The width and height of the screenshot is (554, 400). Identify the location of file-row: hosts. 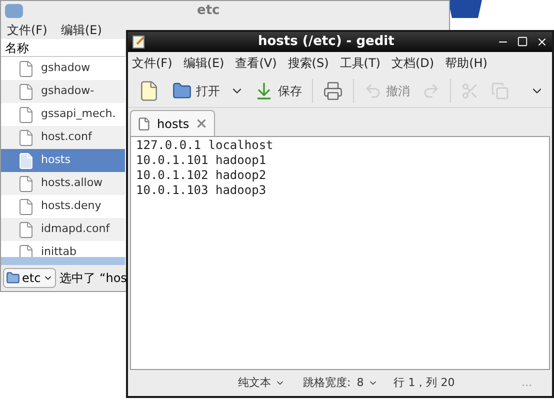
(63, 160).